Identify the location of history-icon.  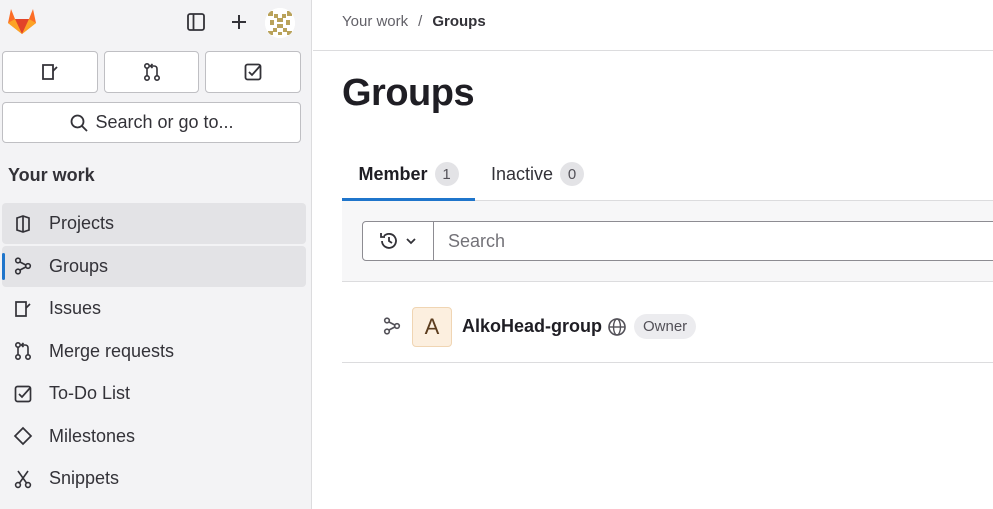
(388, 241).